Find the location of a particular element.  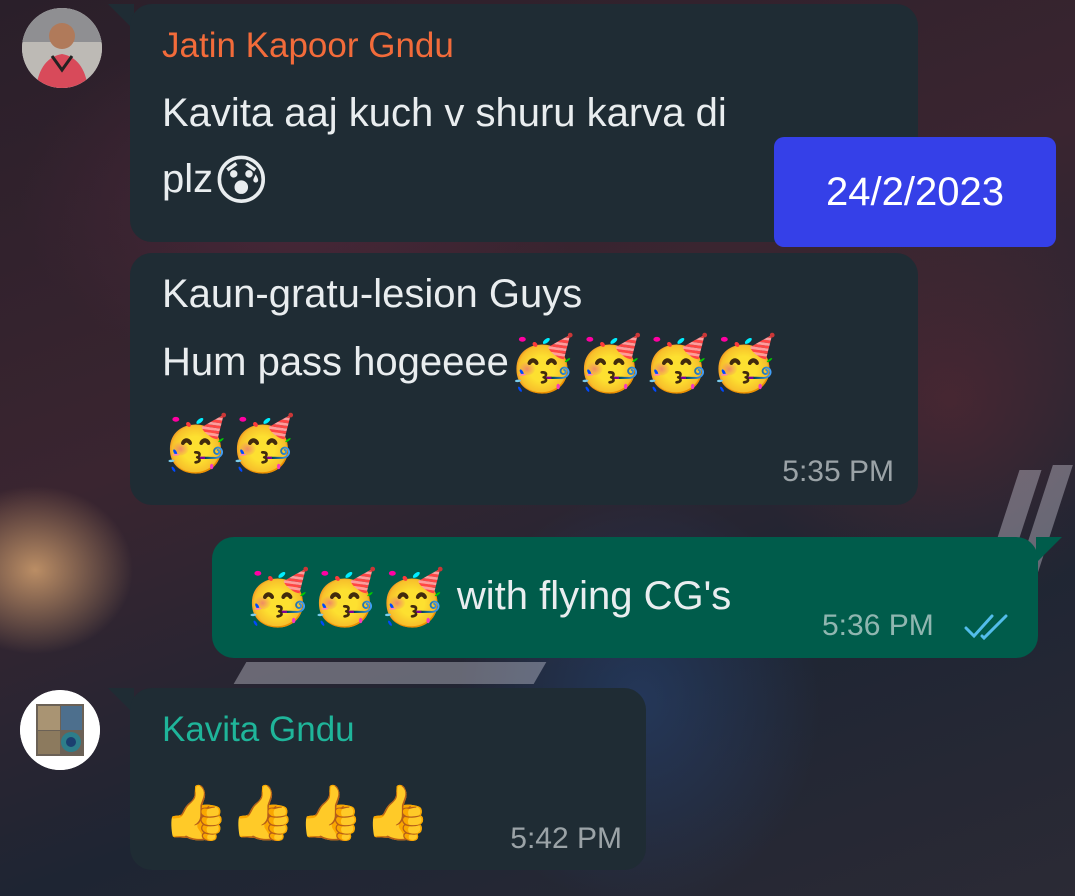

party-face-icon: 🥳🥳🥳 is located at coordinates (345, 598).